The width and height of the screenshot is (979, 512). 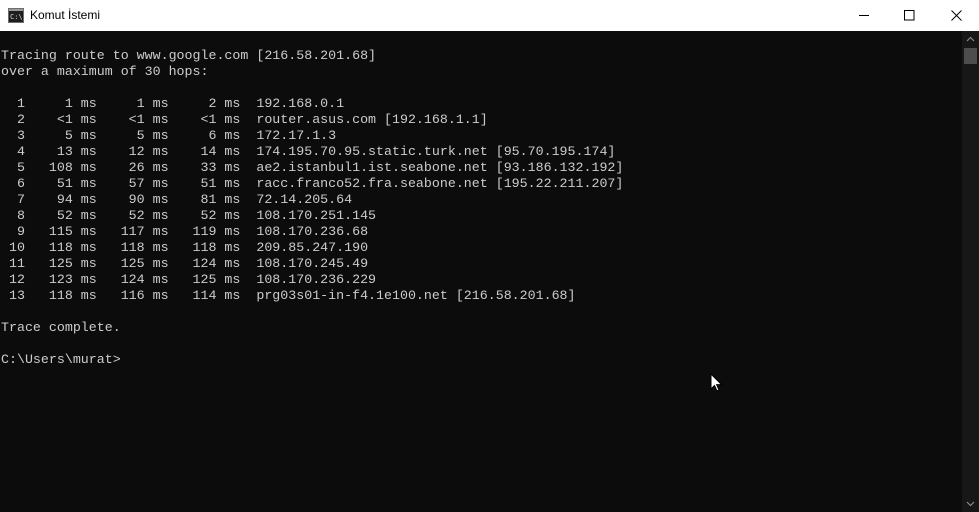 I want to click on chevron-down-icon, so click(x=970, y=504).